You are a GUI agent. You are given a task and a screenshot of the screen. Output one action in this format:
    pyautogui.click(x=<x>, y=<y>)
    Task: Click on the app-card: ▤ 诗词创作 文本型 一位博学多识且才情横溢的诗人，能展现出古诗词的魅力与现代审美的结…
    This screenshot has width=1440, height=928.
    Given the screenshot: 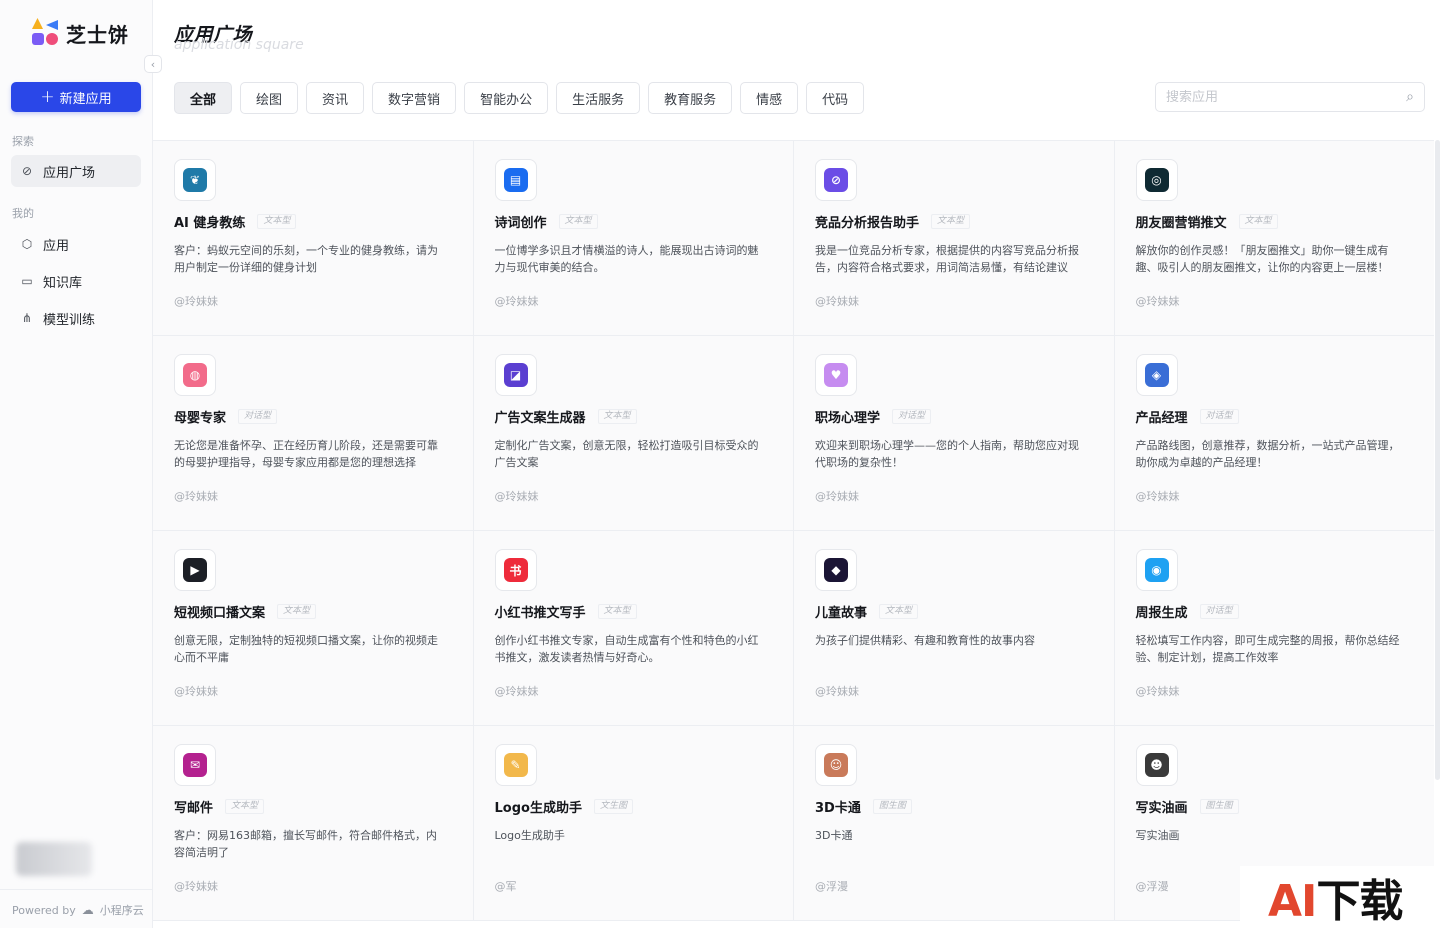 What is the action you would take?
    pyautogui.click(x=633, y=238)
    